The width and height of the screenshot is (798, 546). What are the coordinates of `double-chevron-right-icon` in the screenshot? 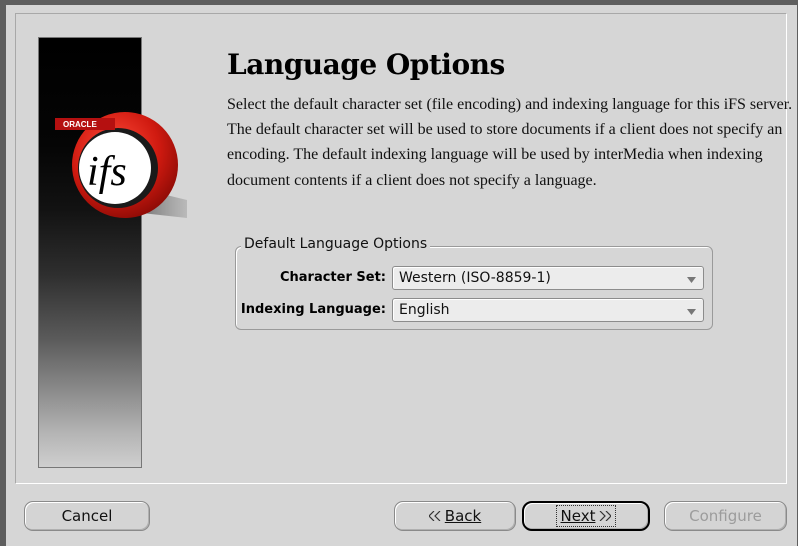 It's located at (606, 516).